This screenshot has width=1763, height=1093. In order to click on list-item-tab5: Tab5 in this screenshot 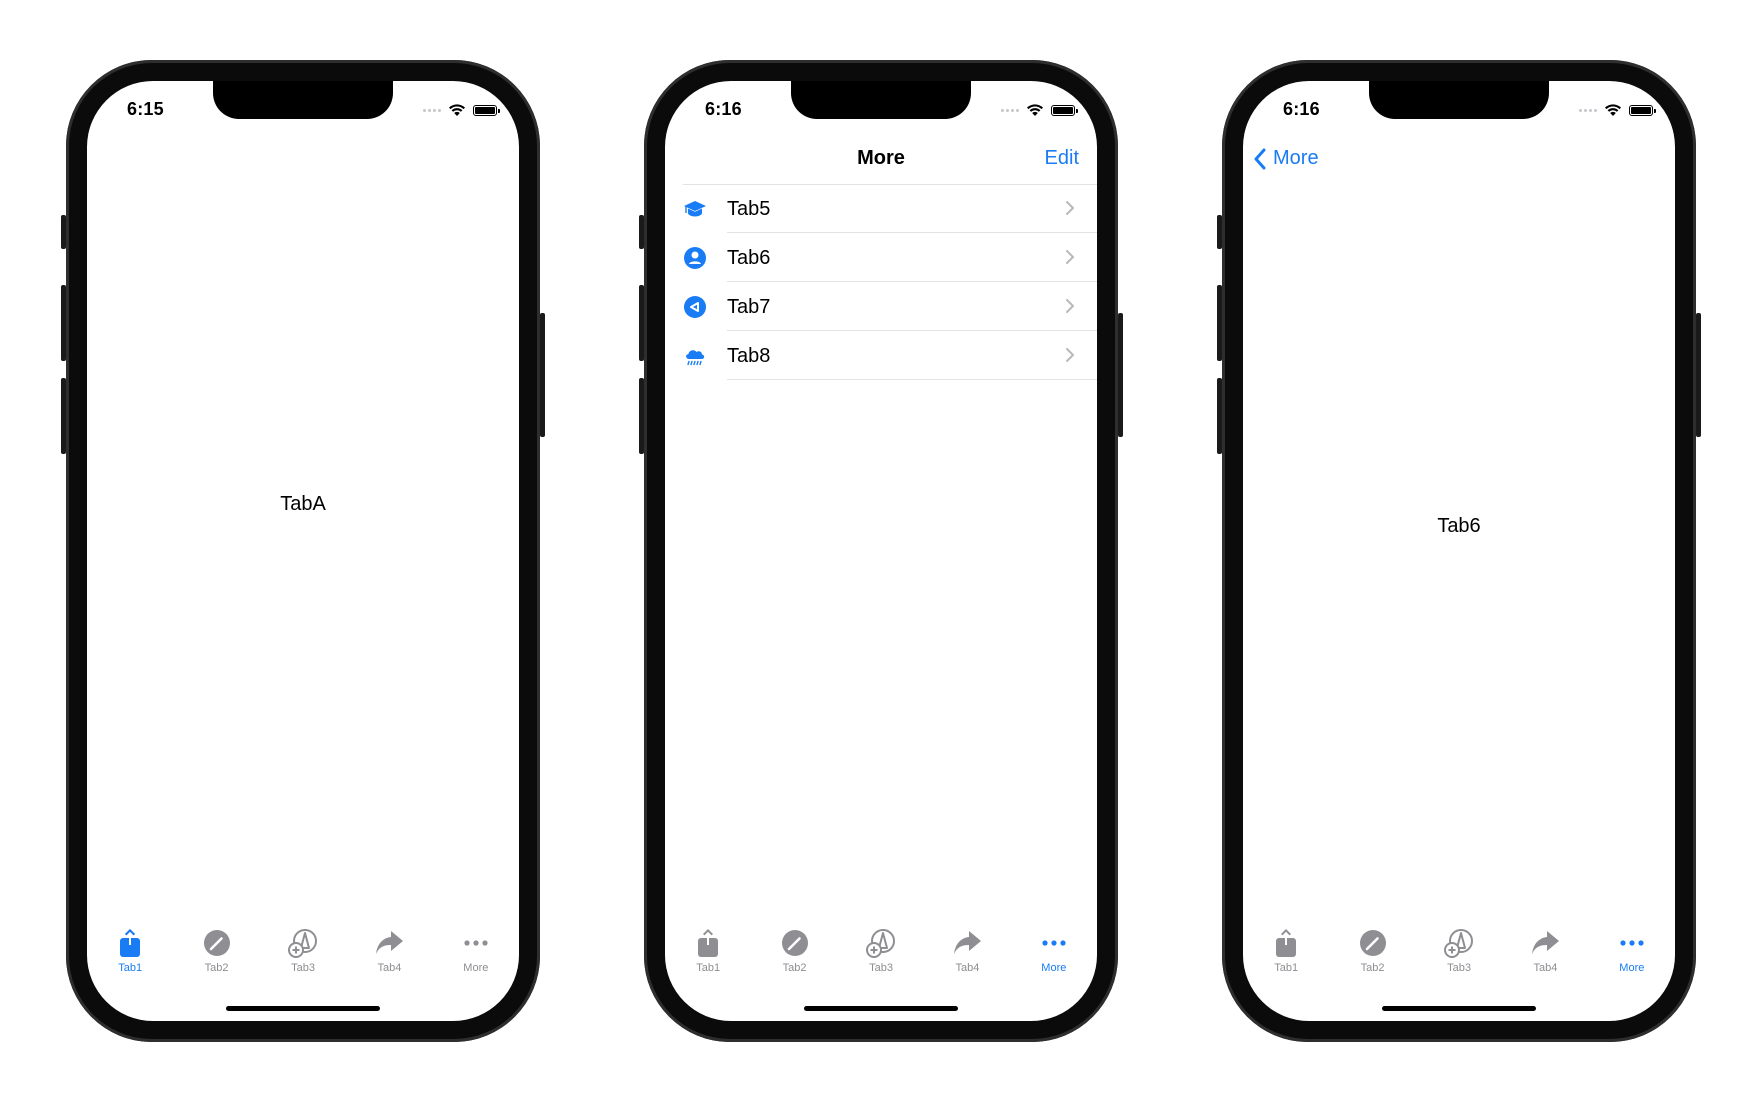, I will do `click(881, 208)`.